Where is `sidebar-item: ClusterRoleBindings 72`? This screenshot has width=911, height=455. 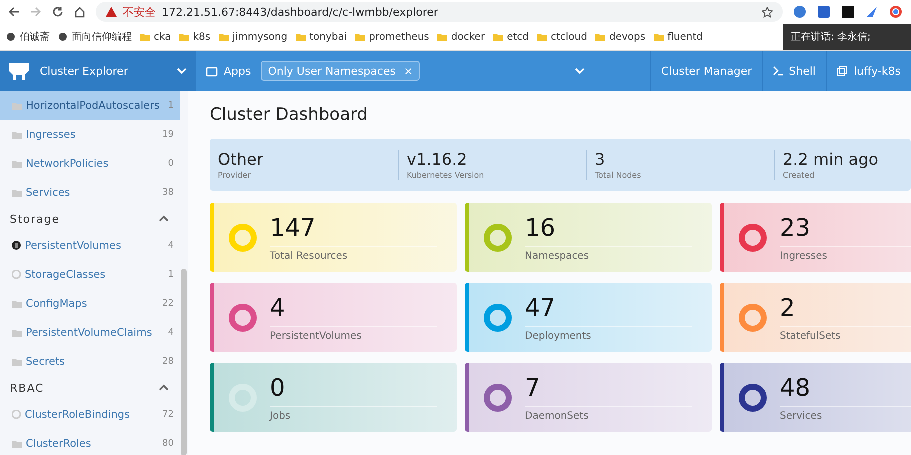 sidebar-item: ClusterRoleBindings 72 is located at coordinates (90, 414).